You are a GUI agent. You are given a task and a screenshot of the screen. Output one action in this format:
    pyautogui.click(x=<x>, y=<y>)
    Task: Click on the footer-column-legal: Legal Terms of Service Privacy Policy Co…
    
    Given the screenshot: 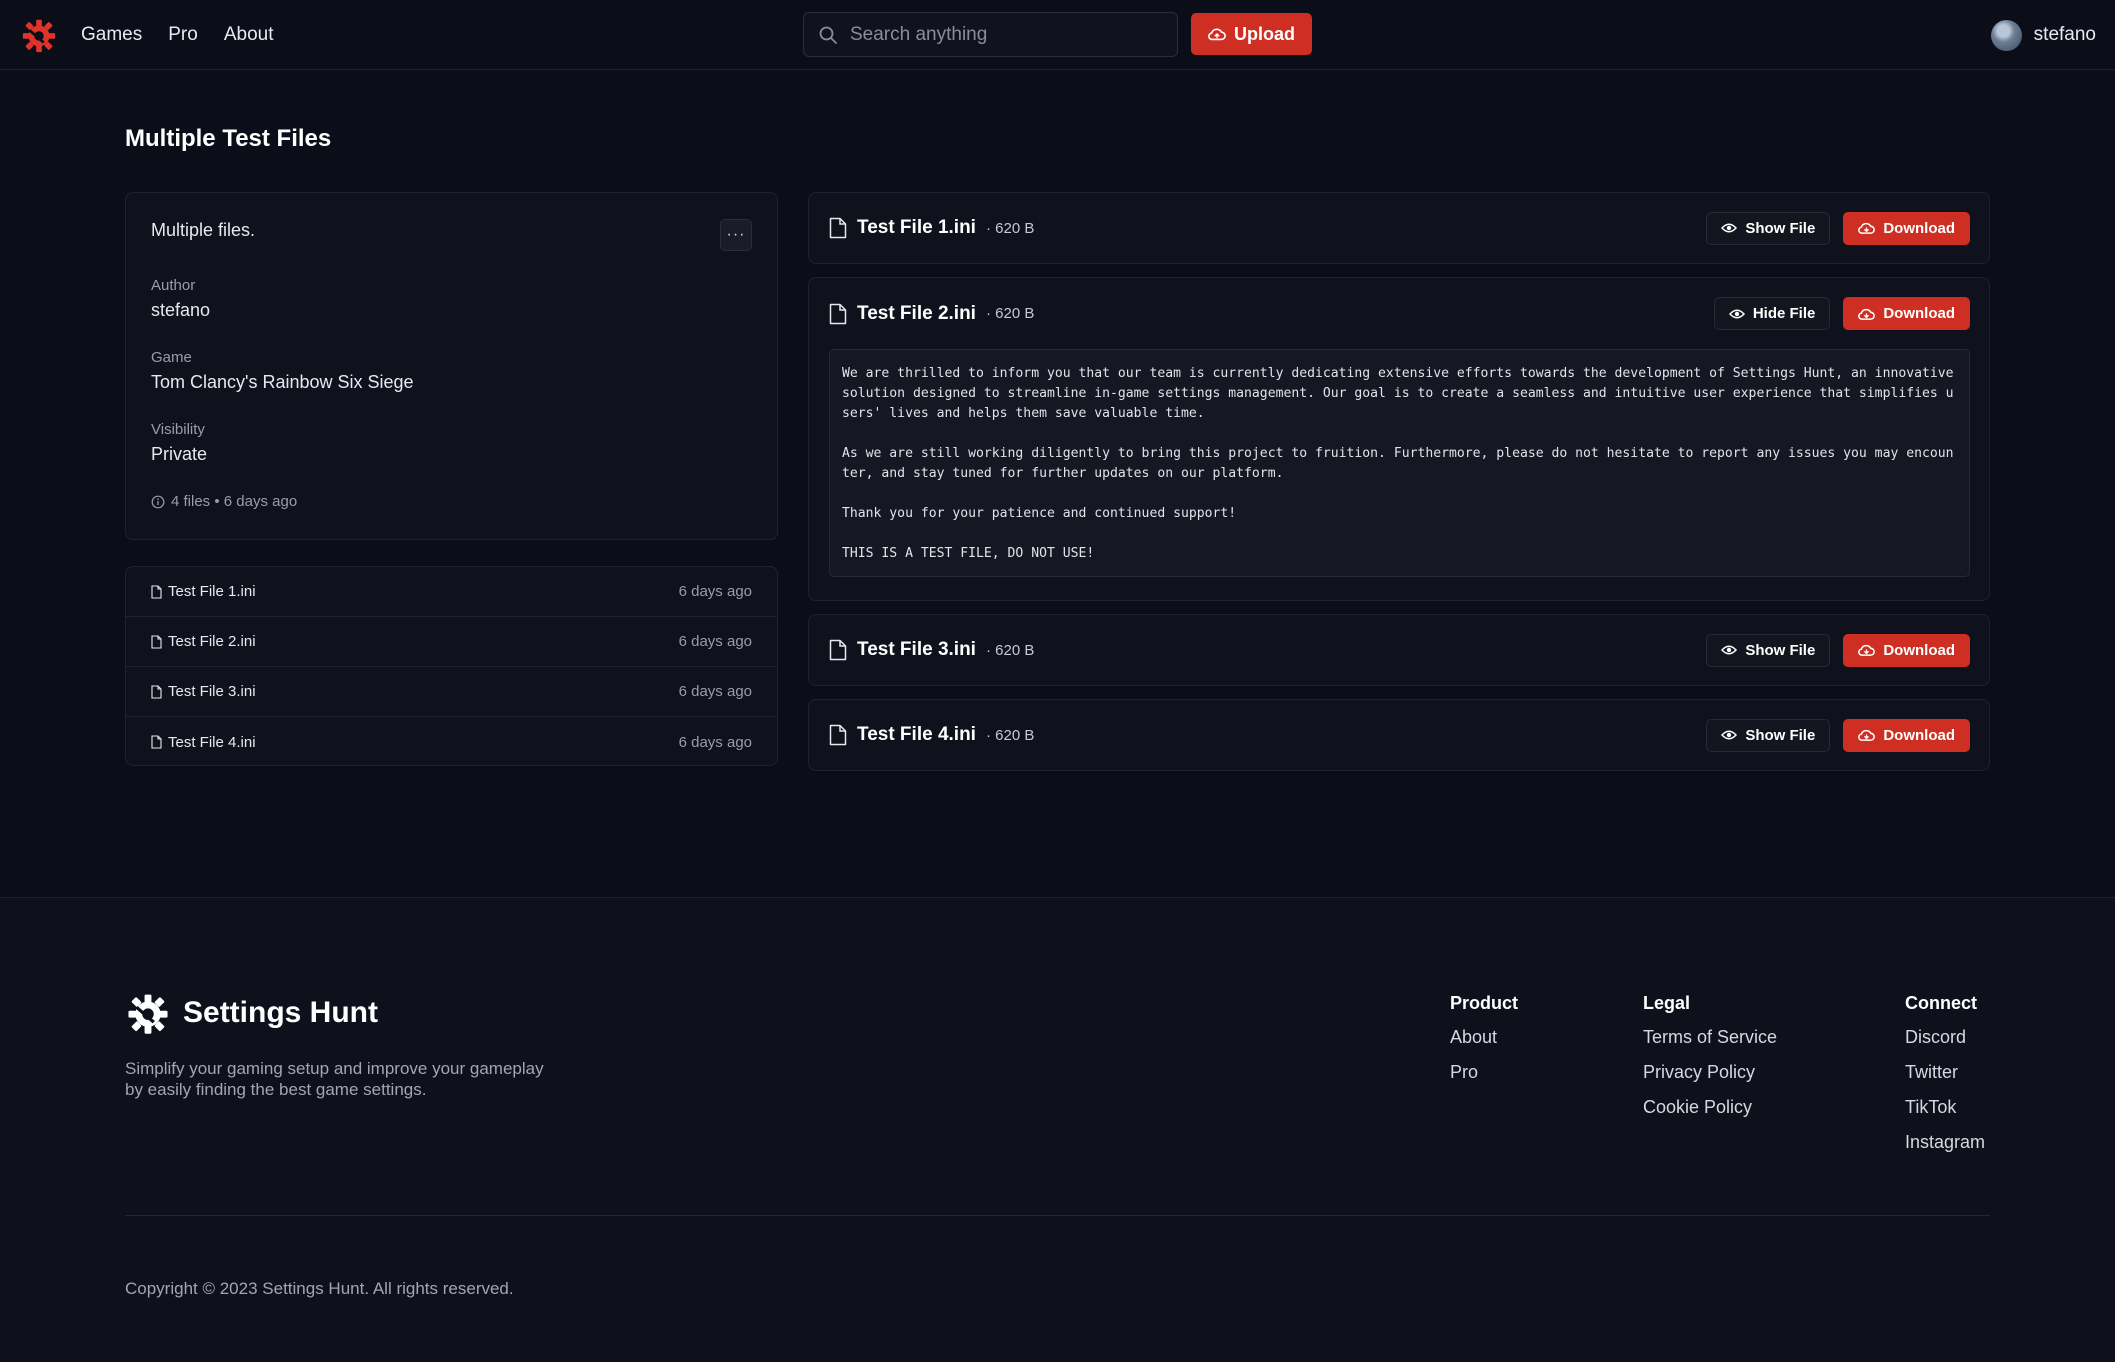 What is the action you would take?
    pyautogui.click(x=1710, y=1062)
    